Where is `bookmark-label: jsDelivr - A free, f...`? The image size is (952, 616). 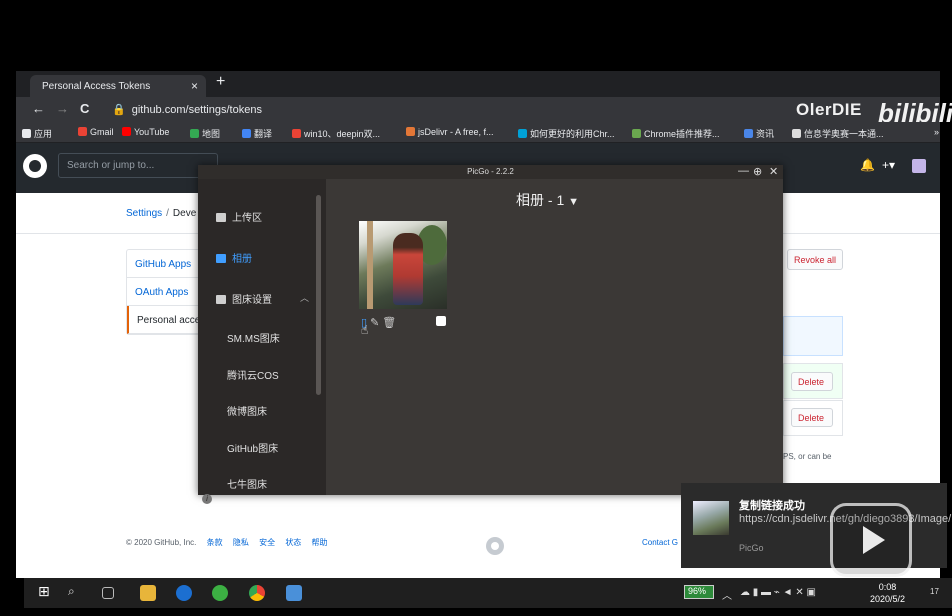
bookmark-label: jsDelivr - A free, f... is located at coordinates (456, 132).